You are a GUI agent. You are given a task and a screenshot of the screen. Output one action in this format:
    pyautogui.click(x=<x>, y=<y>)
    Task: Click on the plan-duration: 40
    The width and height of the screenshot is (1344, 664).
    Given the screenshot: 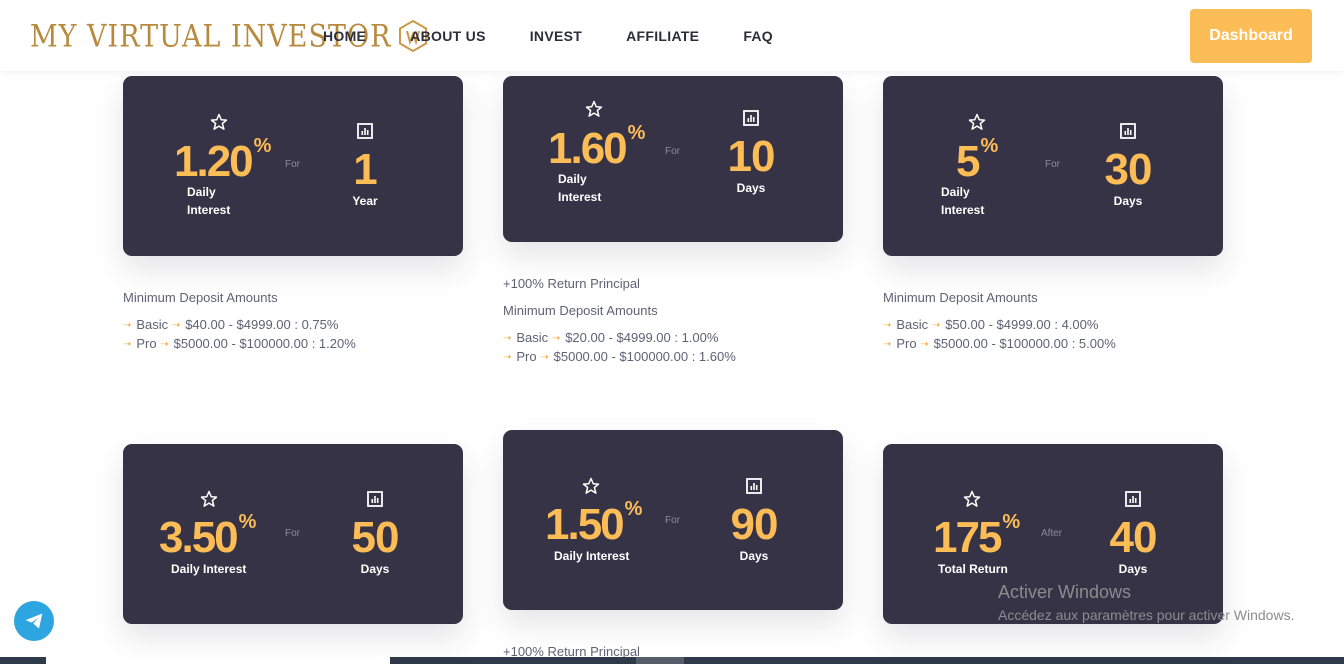 What is the action you would take?
    pyautogui.click(x=1133, y=537)
    